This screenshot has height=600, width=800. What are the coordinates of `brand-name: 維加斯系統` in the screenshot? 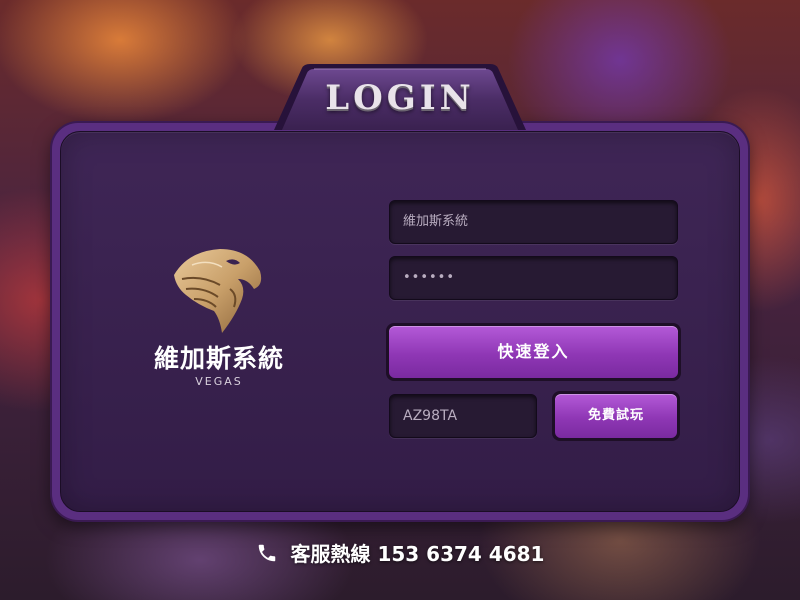 It's located at (218, 358).